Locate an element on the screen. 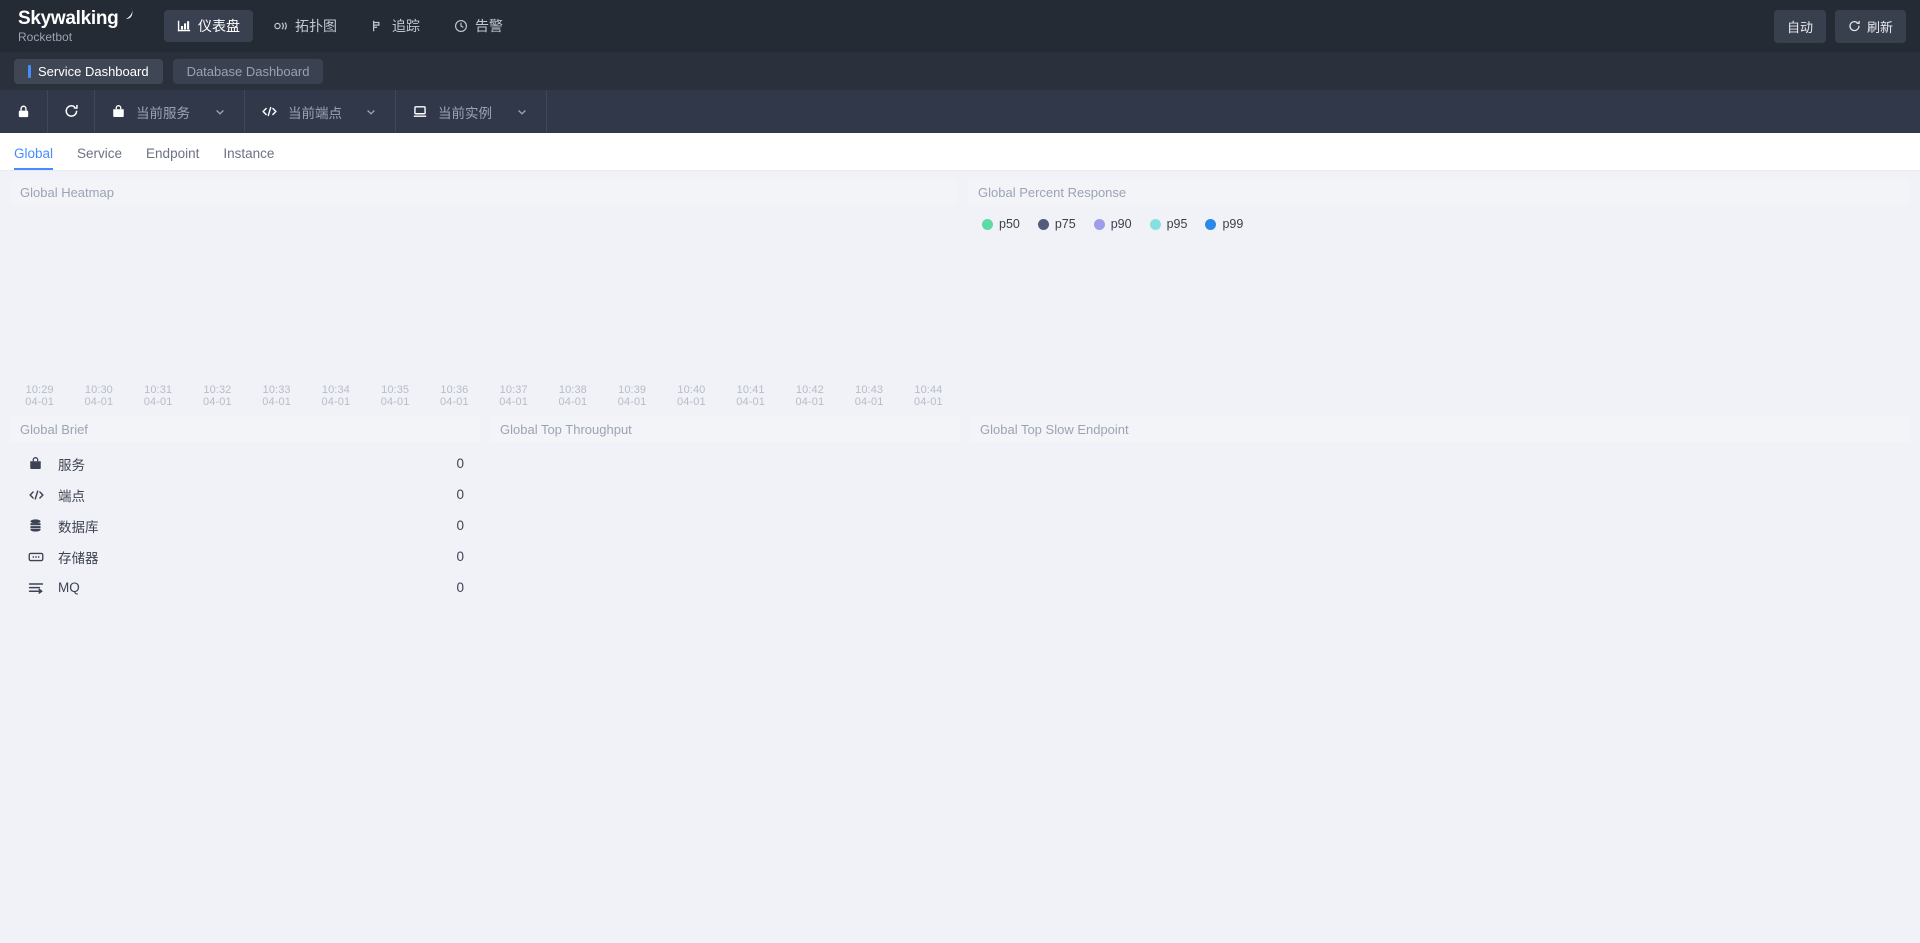 The image size is (1920, 943). axis-tick: 10:33 04-01 is located at coordinates (276, 396).